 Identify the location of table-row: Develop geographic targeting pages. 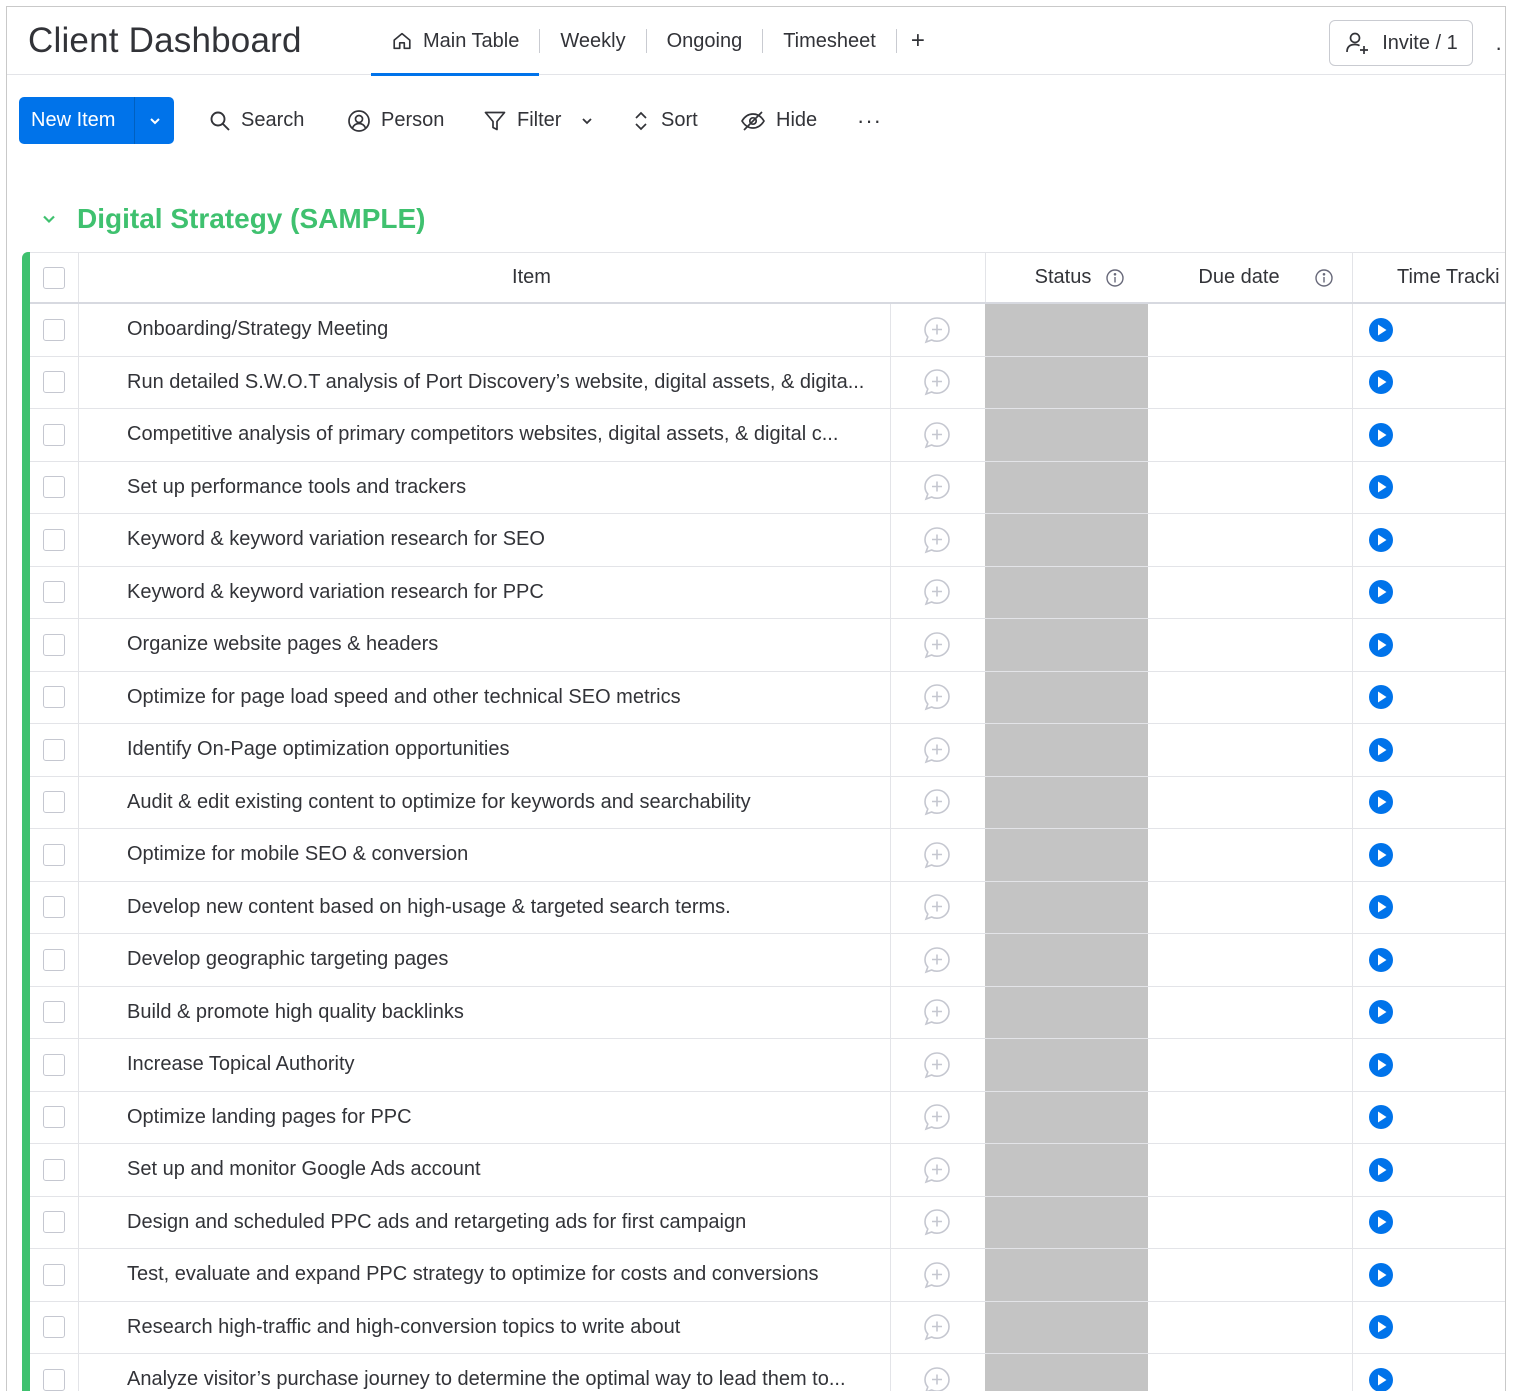
(767, 960).